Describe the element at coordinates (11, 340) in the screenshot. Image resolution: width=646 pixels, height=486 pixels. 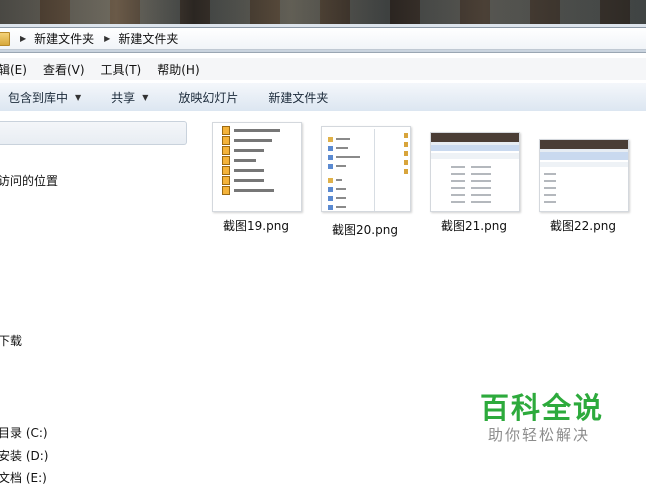
I see `nav-downloads: 下载` at that location.